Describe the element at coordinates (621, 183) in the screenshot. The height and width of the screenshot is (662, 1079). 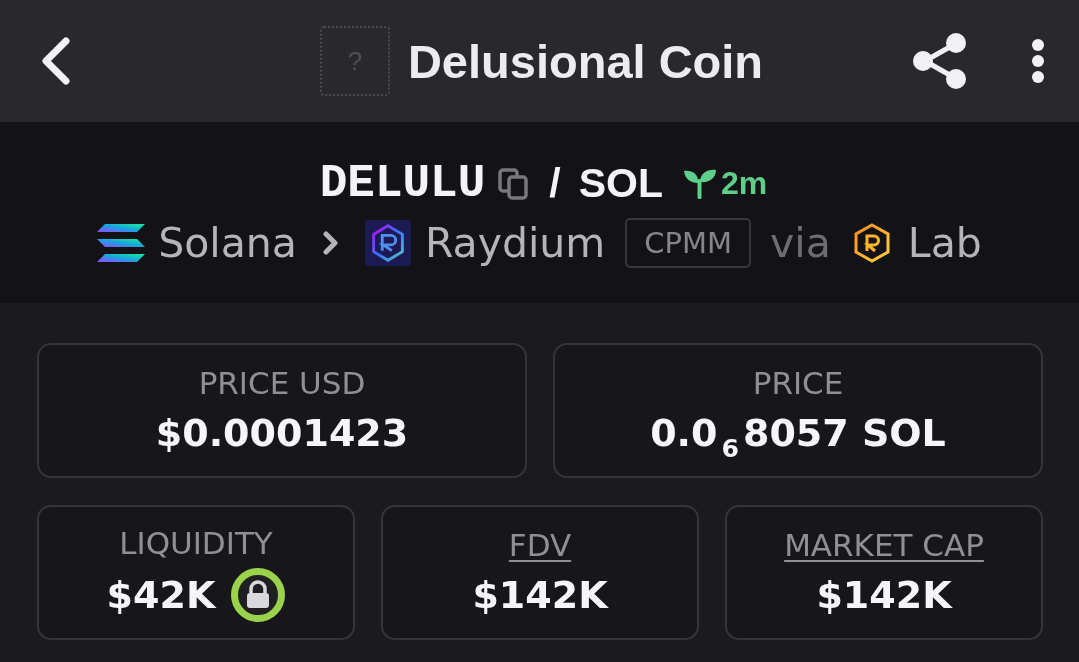
I see `quote-token-symbol: SOL` at that location.